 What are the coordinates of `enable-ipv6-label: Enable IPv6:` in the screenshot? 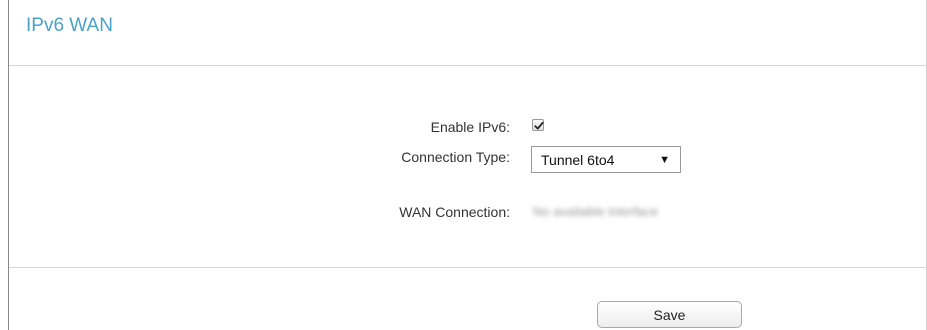 It's located at (470, 127).